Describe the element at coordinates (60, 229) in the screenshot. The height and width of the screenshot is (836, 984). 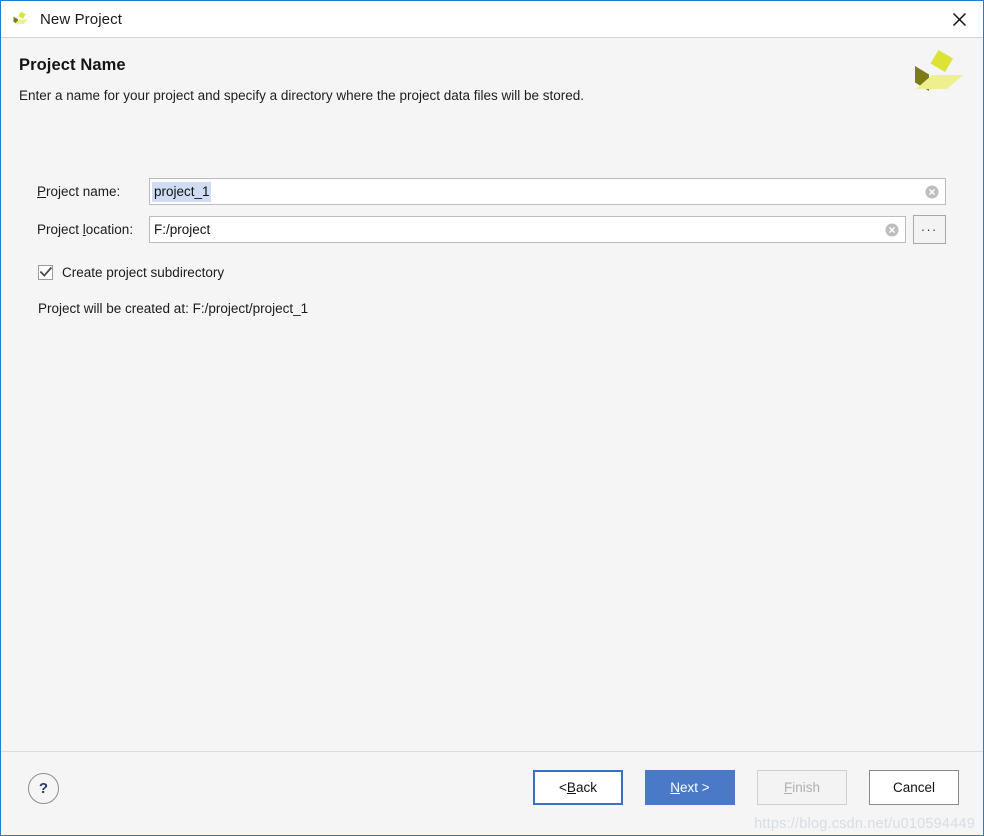
I see `project-location-label-prefix: Project` at that location.